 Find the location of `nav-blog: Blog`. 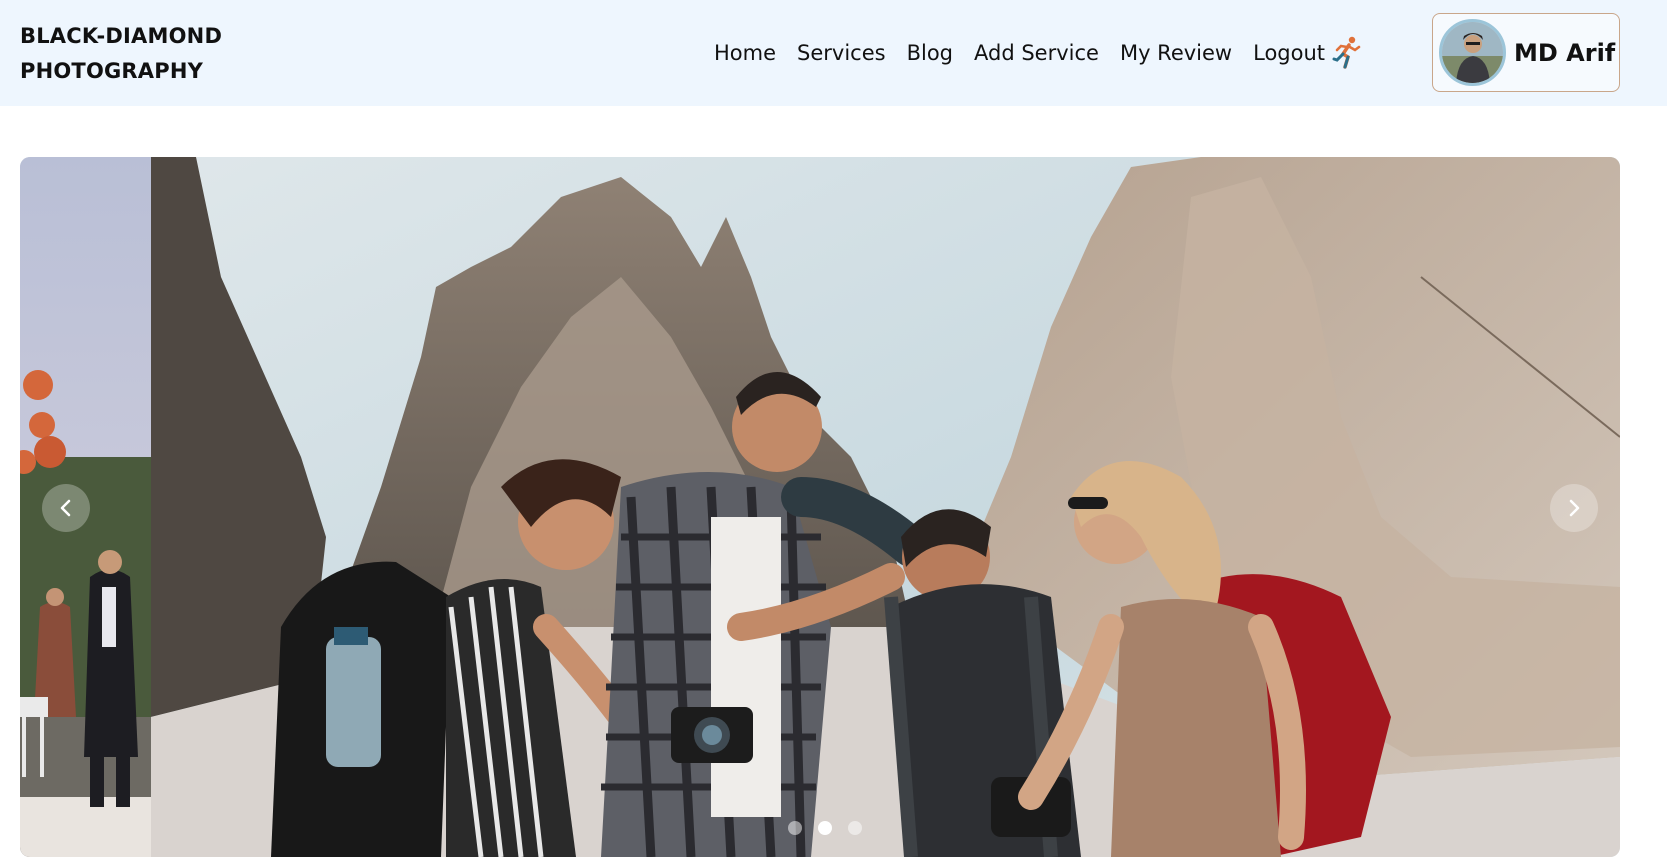

nav-blog: Blog is located at coordinates (930, 53).